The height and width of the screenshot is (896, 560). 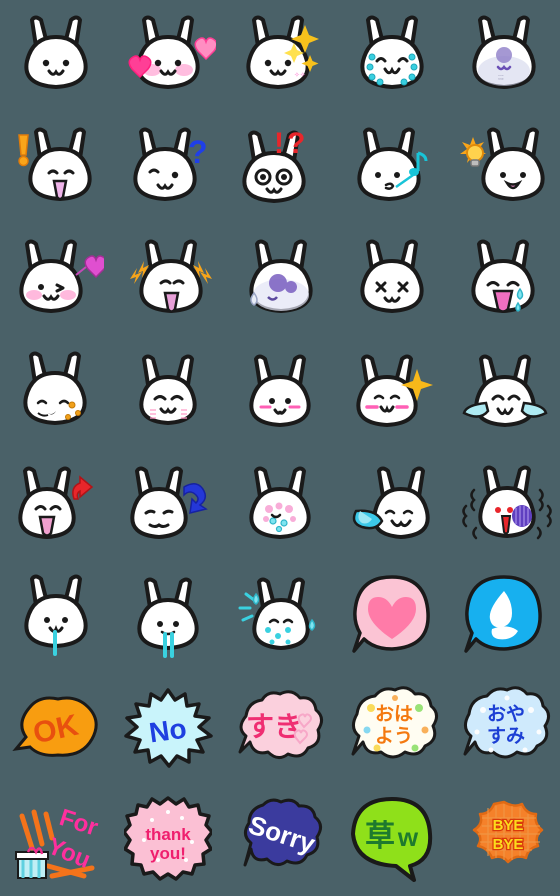 I want to click on bubble-ok-icon: OK, so click(x=55, y=726).